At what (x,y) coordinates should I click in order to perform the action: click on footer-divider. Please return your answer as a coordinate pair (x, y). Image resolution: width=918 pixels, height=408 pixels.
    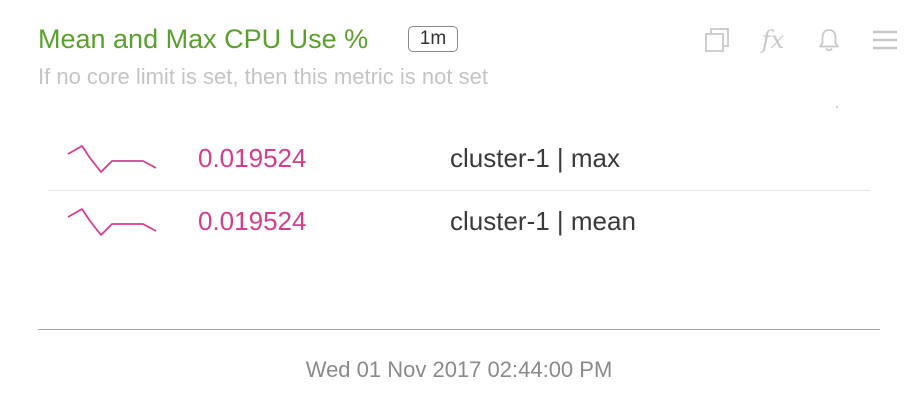
    Looking at the image, I should click on (459, 329).